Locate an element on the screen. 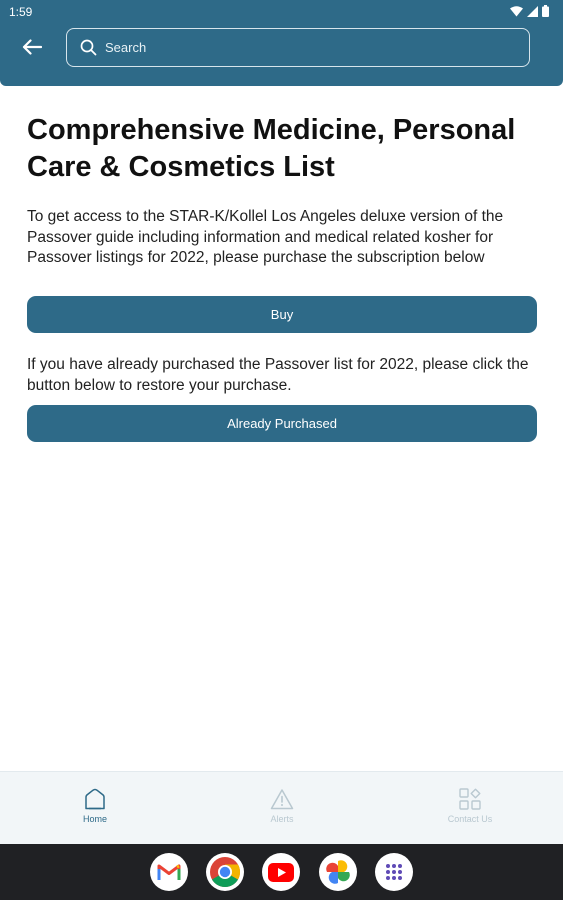  photos-icon is located at coordinates (338, 872).